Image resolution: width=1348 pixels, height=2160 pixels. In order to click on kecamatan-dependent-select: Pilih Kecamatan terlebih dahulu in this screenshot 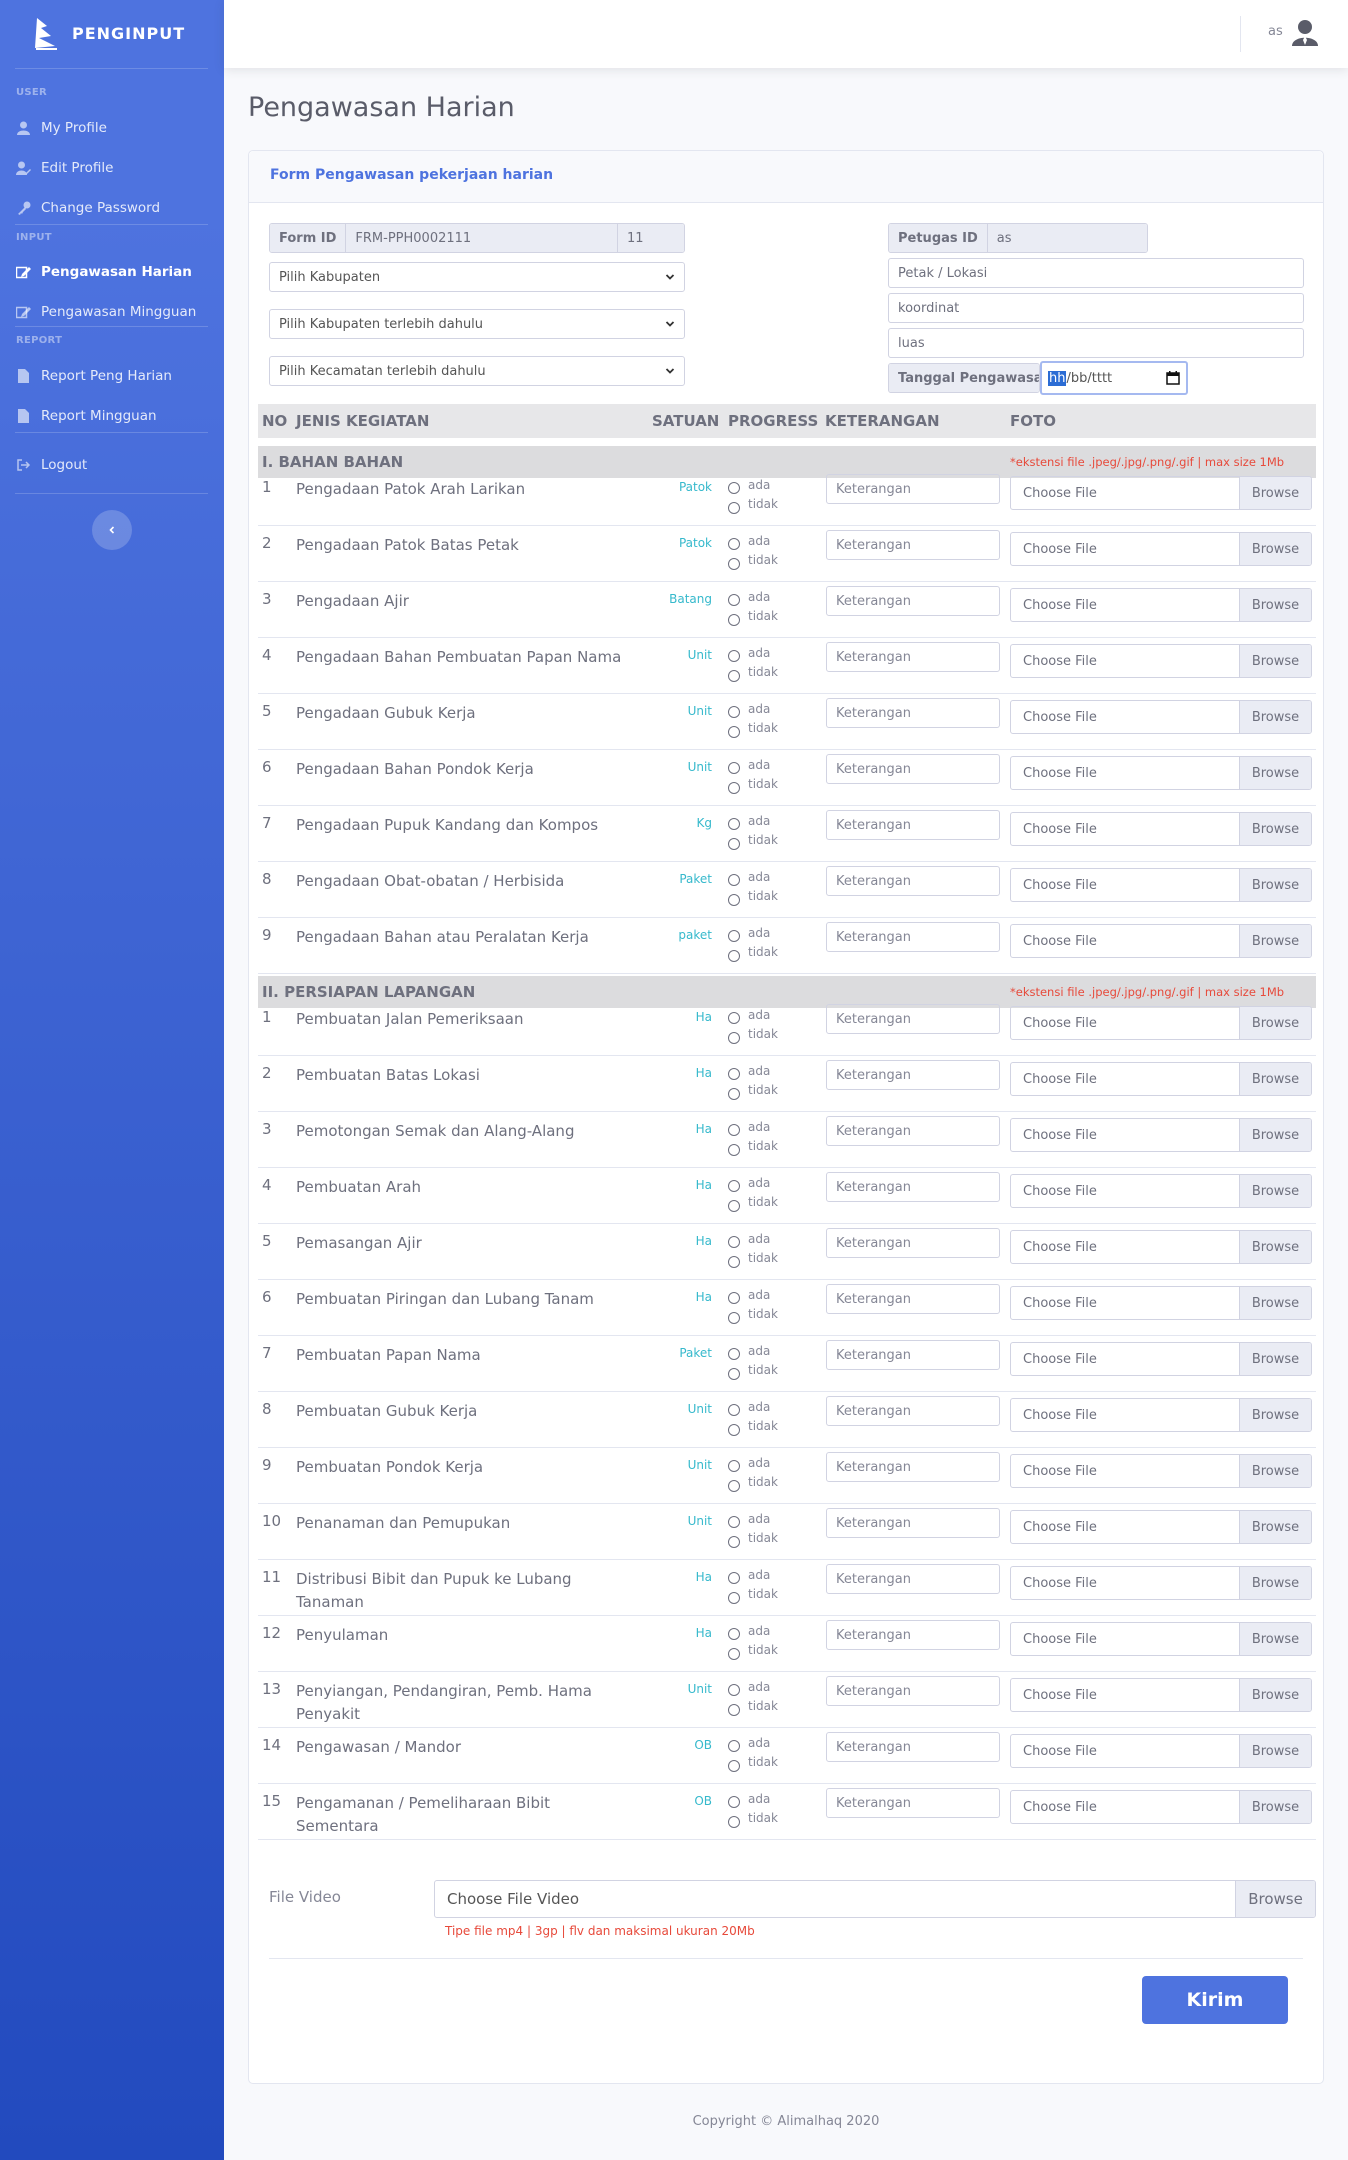, I will do `click(477, 371)`.